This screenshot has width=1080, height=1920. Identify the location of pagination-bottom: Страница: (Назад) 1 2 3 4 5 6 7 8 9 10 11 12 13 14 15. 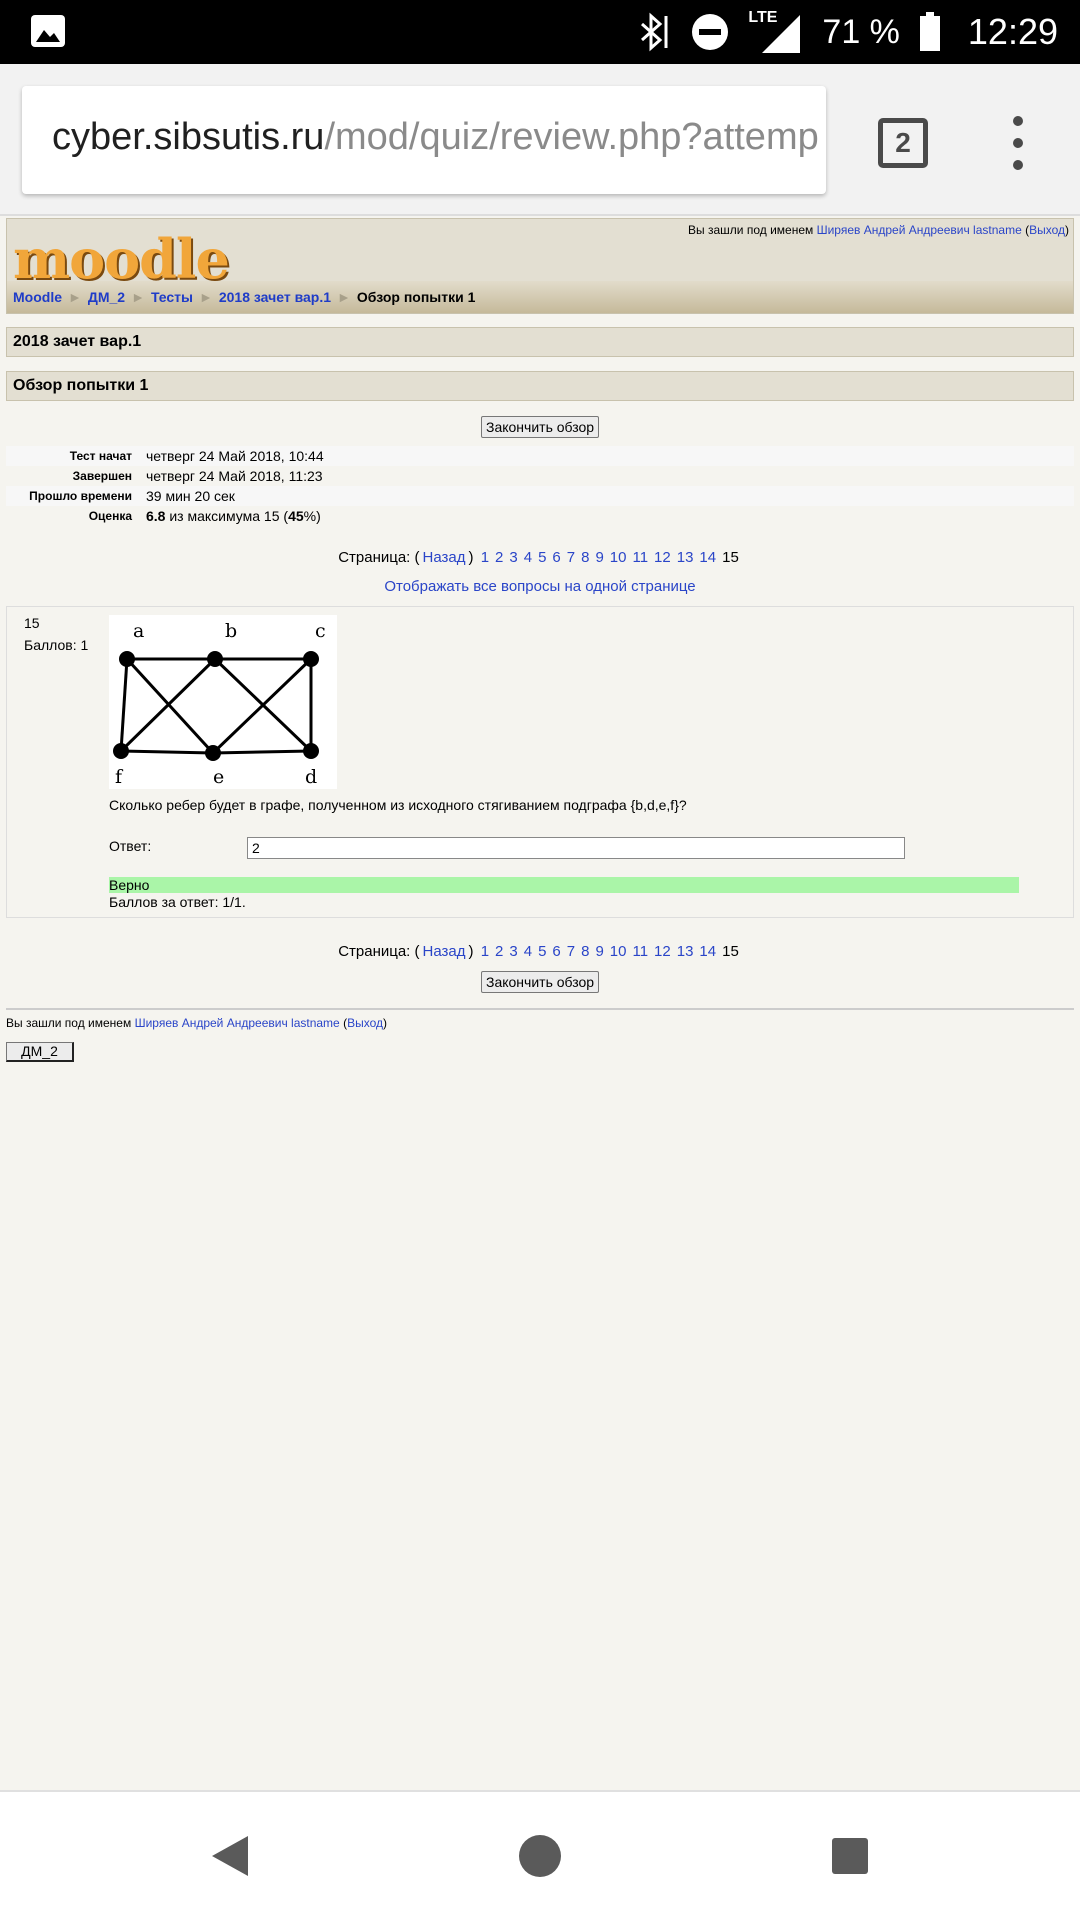
(538, 951).